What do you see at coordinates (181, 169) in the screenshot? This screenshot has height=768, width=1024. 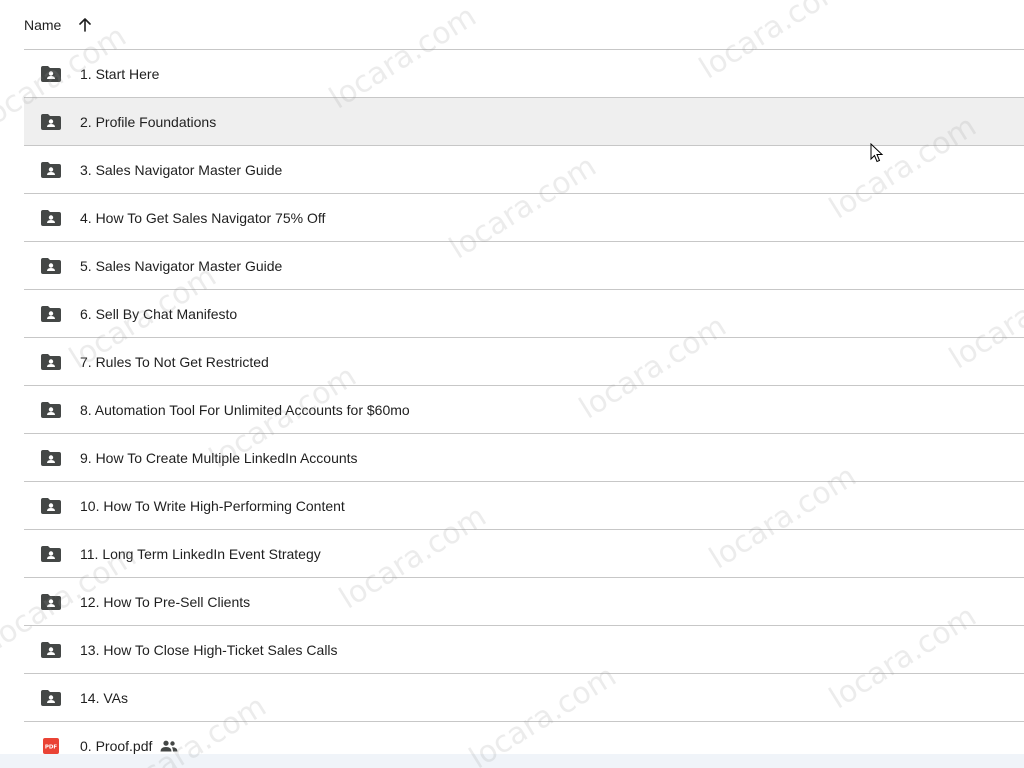 I see `item-name: 3. Sales Navigator Master Guide` at bounding box center [181, 169].